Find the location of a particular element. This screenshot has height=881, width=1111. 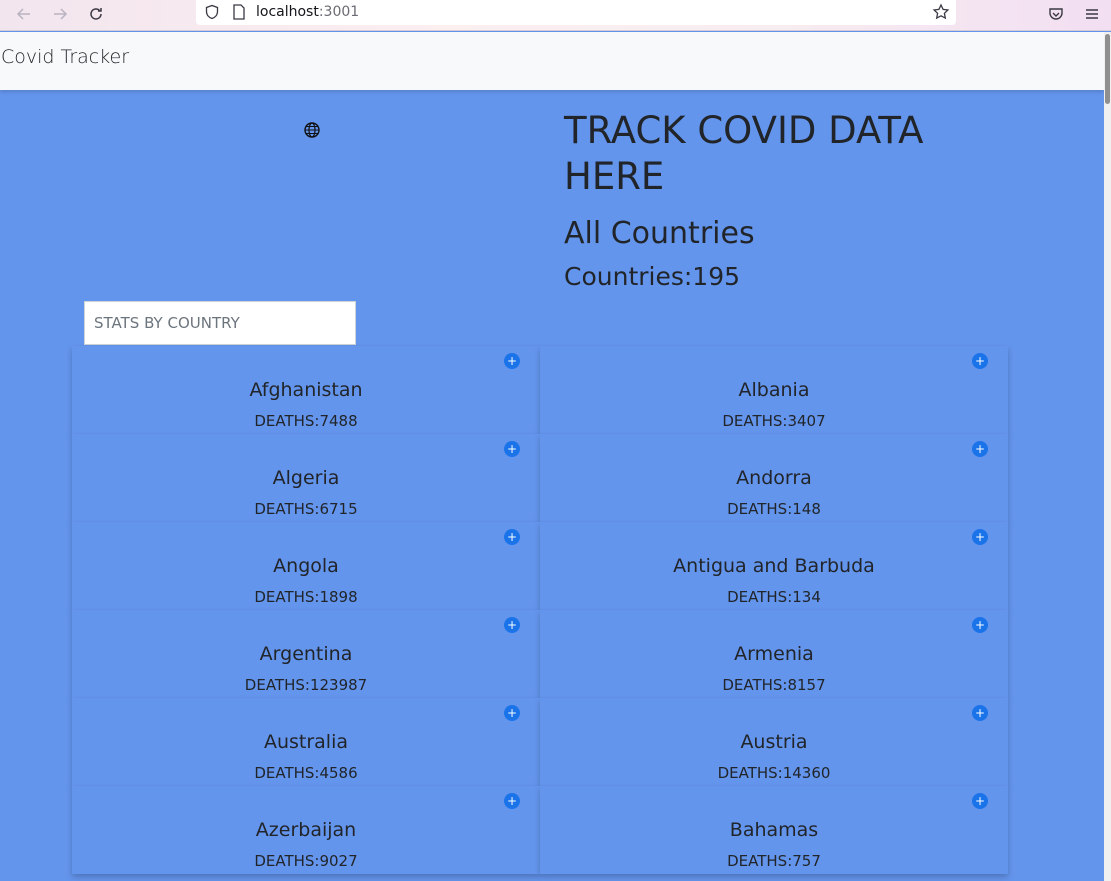

country-deaths: DEATHS:8157 is located at coordinates (774, 685).